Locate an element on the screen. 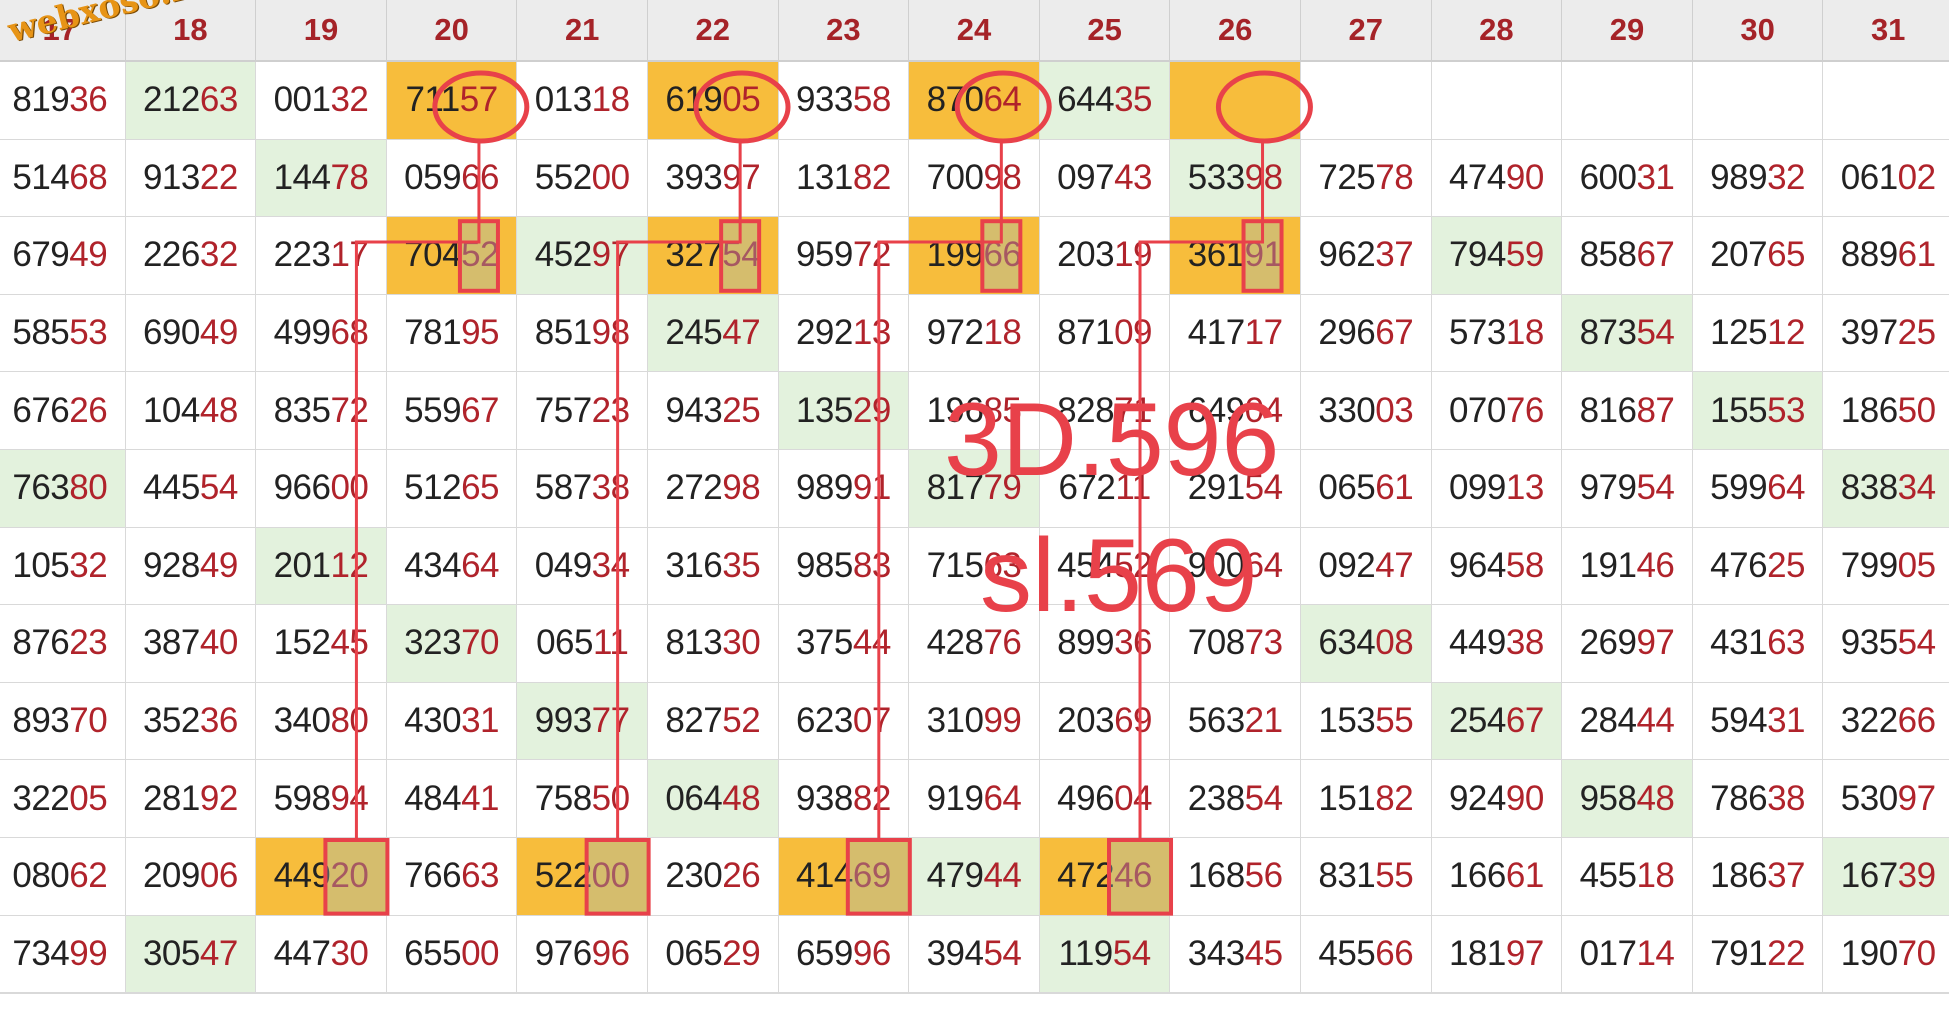 This screenshot has height=1034, width=1949. result-cell: 913 22 is located at coordinates (191, 178).